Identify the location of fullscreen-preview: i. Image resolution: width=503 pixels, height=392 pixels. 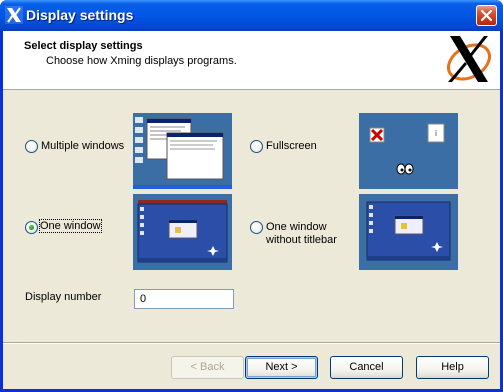
(408, 151).